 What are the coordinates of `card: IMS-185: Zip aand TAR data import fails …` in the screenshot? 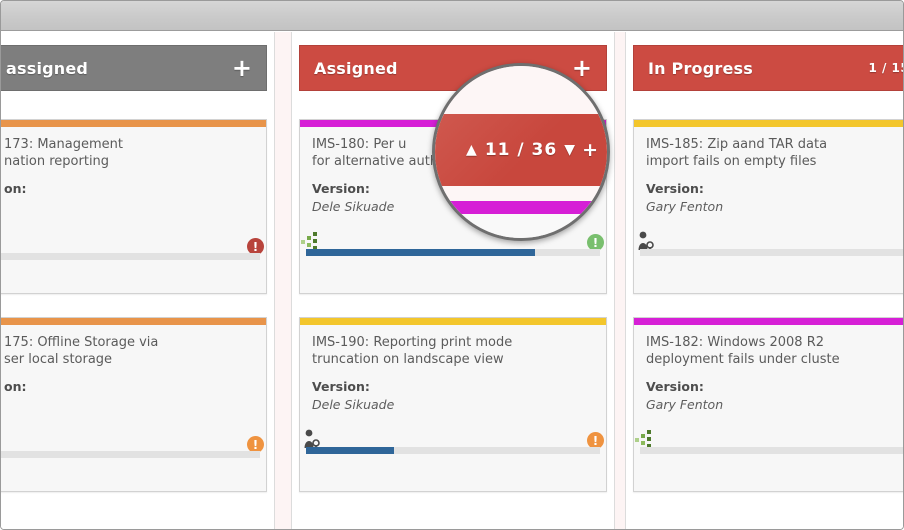 It's located at (768, 206).